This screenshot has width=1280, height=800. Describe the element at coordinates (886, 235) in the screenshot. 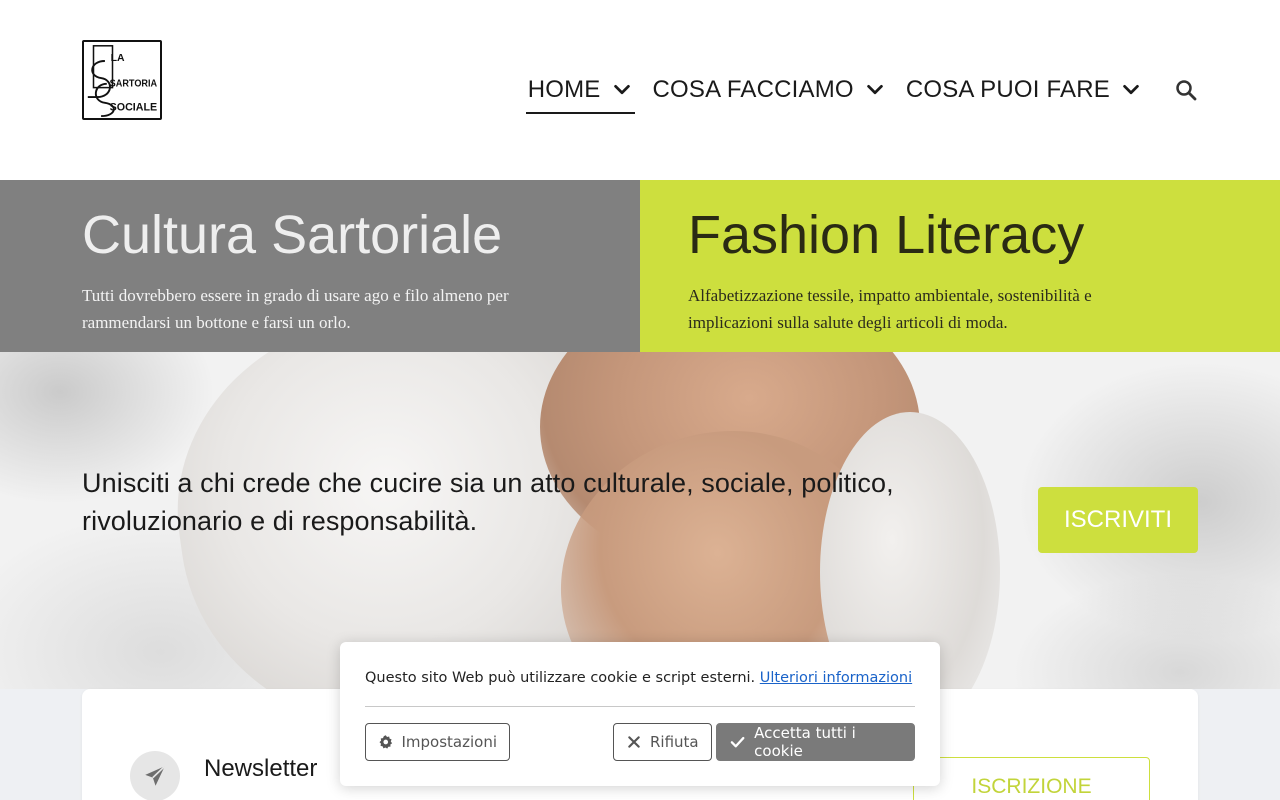

I see `panel-title: Fashion Literacy` at that location.